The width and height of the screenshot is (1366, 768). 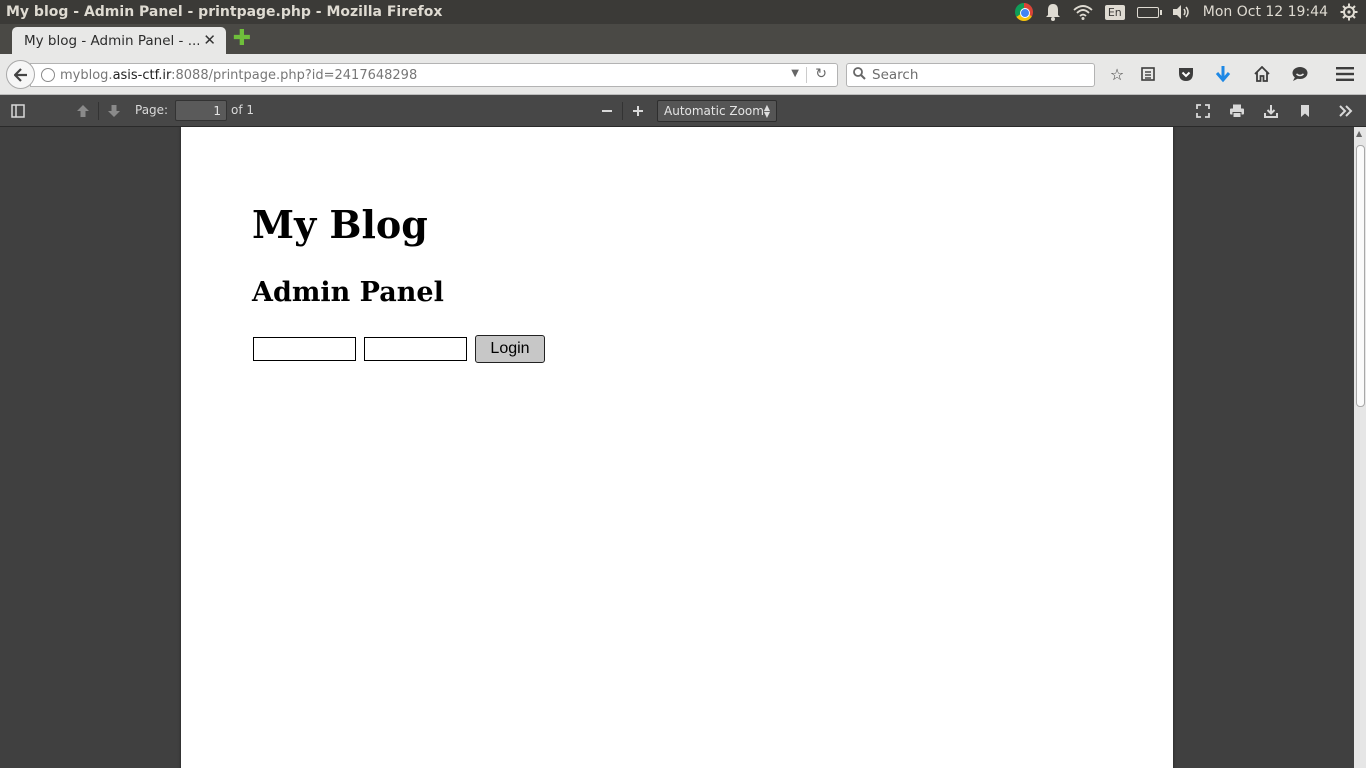 What do you see at coordinates (1203, 111) in the screenshot?
I see `presentation-mode-icon` at bounding box center [1203, 111].